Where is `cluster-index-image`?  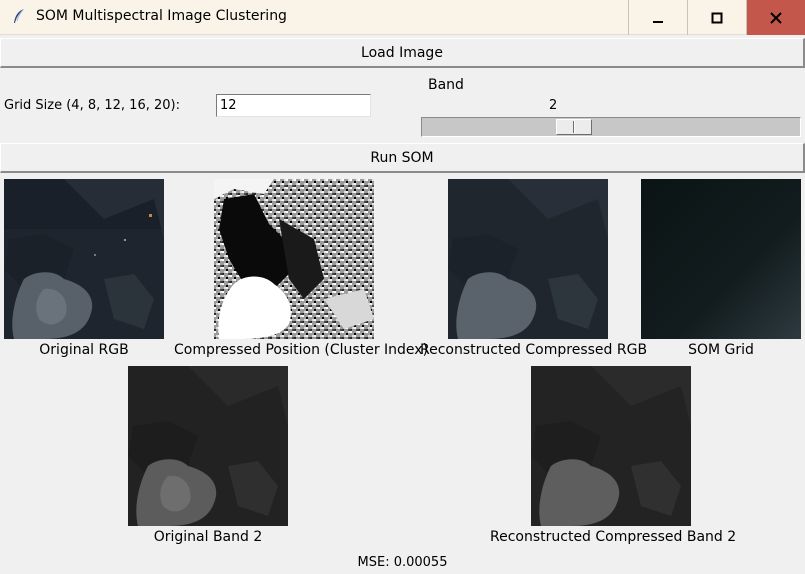 cluster-index-image is located at coordinates (294, 259).